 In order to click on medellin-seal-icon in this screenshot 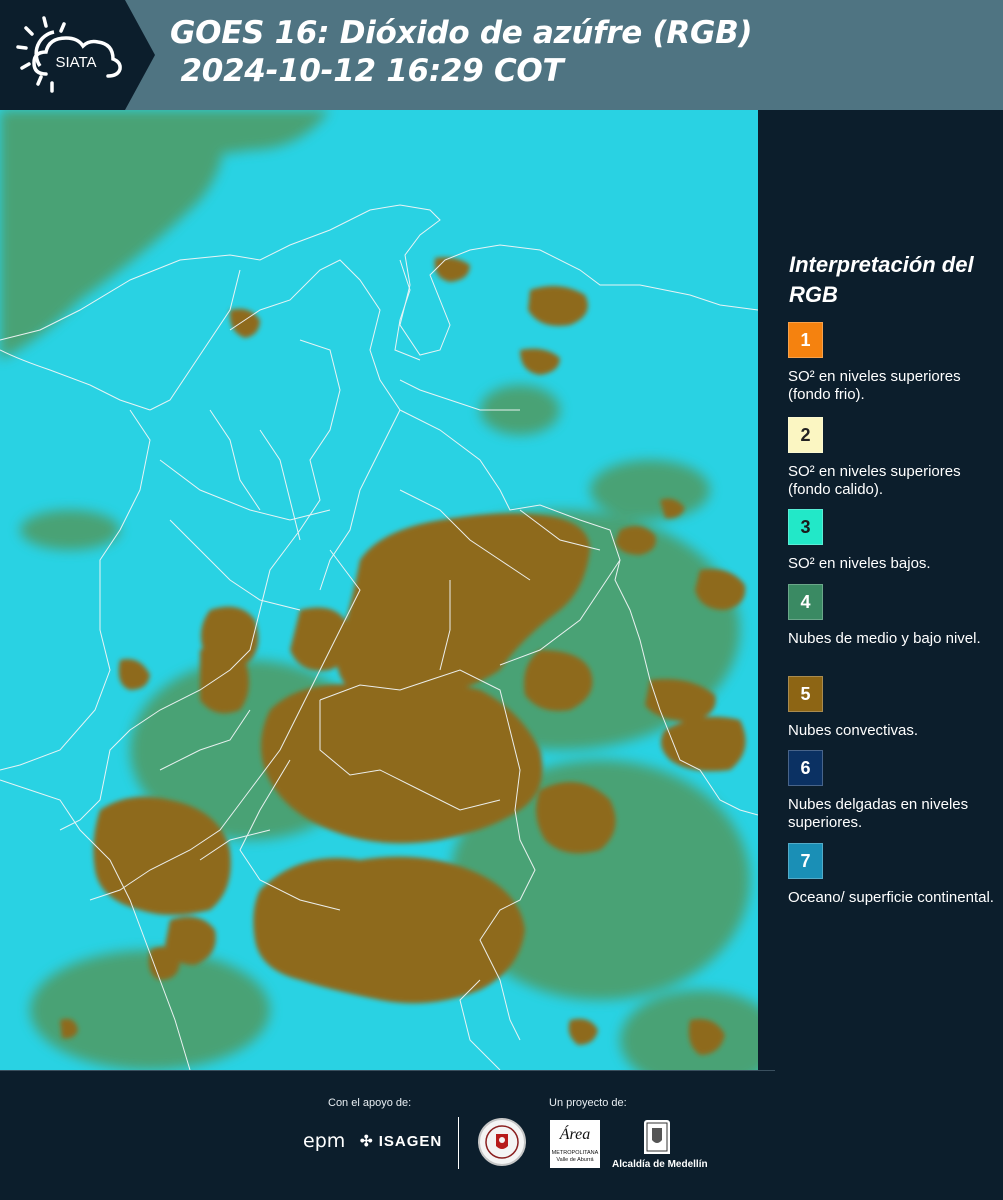, I will do `click(502, 1142)`.